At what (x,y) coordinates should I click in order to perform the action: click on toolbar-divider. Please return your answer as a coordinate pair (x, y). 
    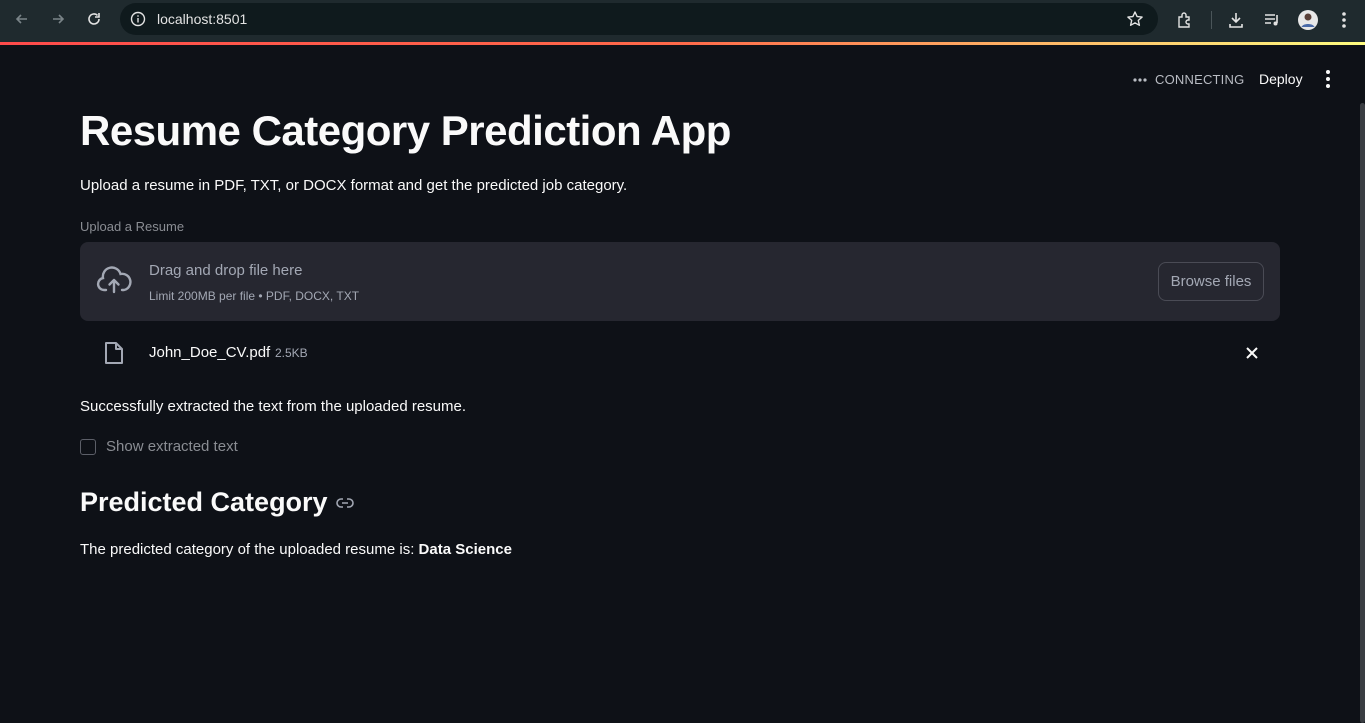
    Looking at the image, I should click on (1211, 20).